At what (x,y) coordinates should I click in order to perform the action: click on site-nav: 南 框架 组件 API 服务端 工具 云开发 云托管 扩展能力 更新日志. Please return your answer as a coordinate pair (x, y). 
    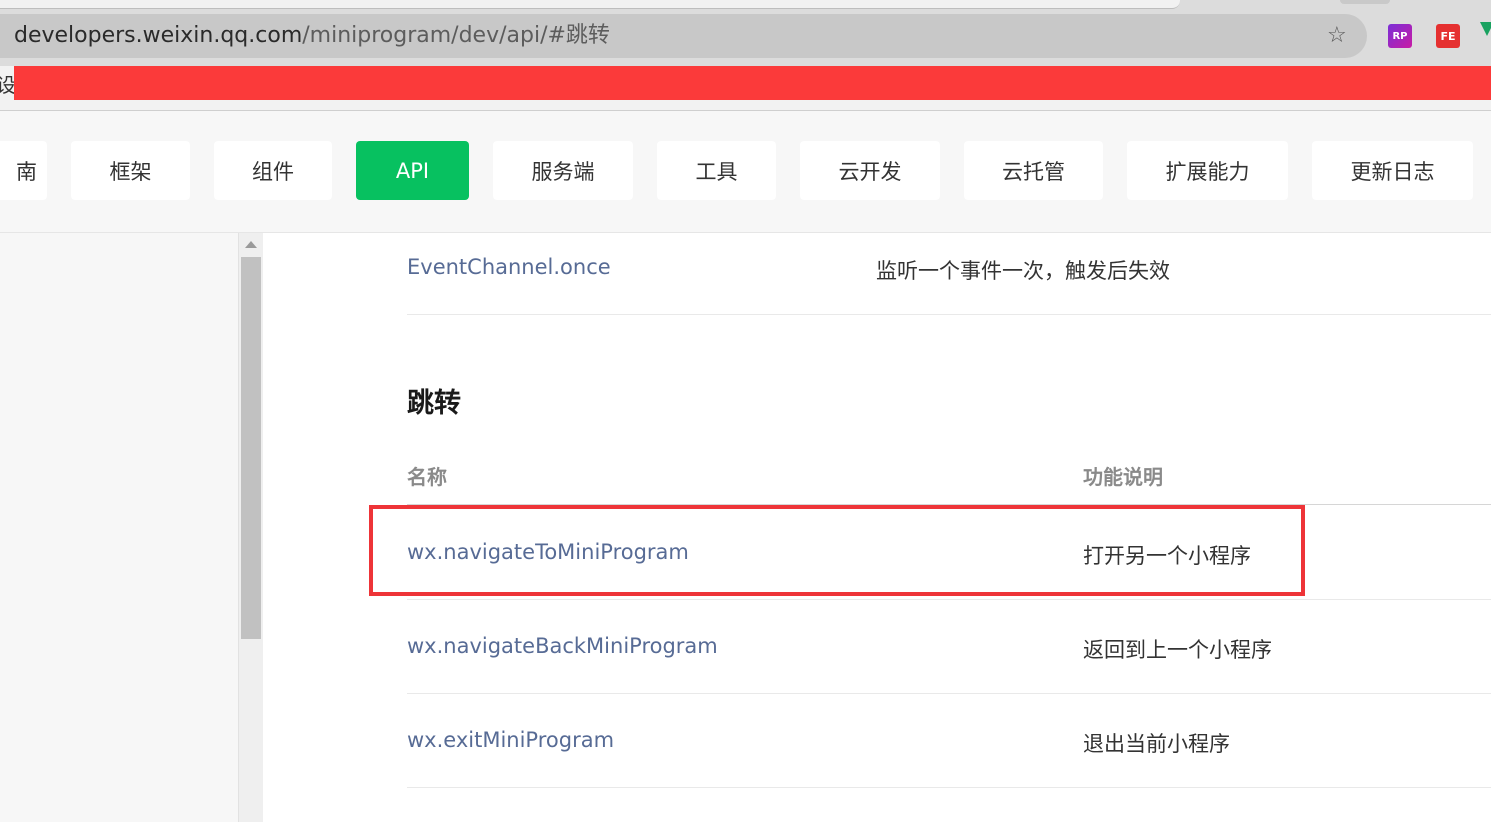
    Looking at the image, I should click on (745, 172).